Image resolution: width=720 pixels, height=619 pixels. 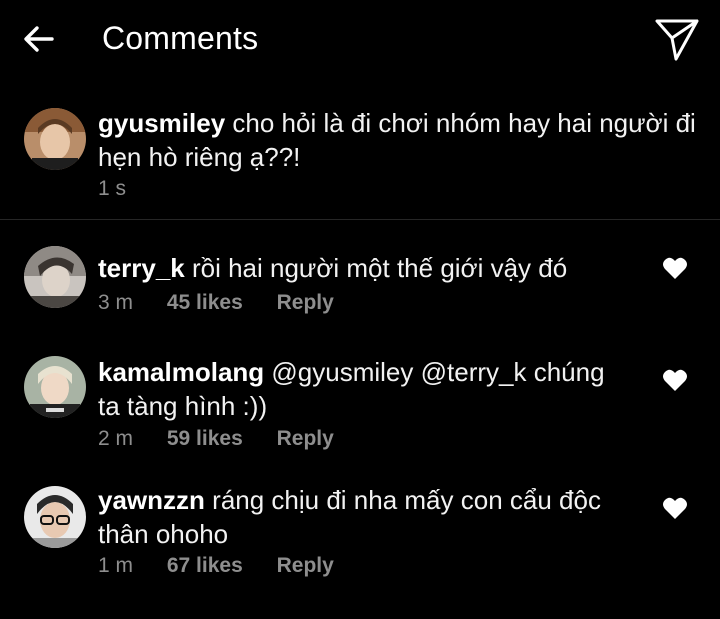 I want to click on comment-likes: 67 likes, so click(x=205, y=565).